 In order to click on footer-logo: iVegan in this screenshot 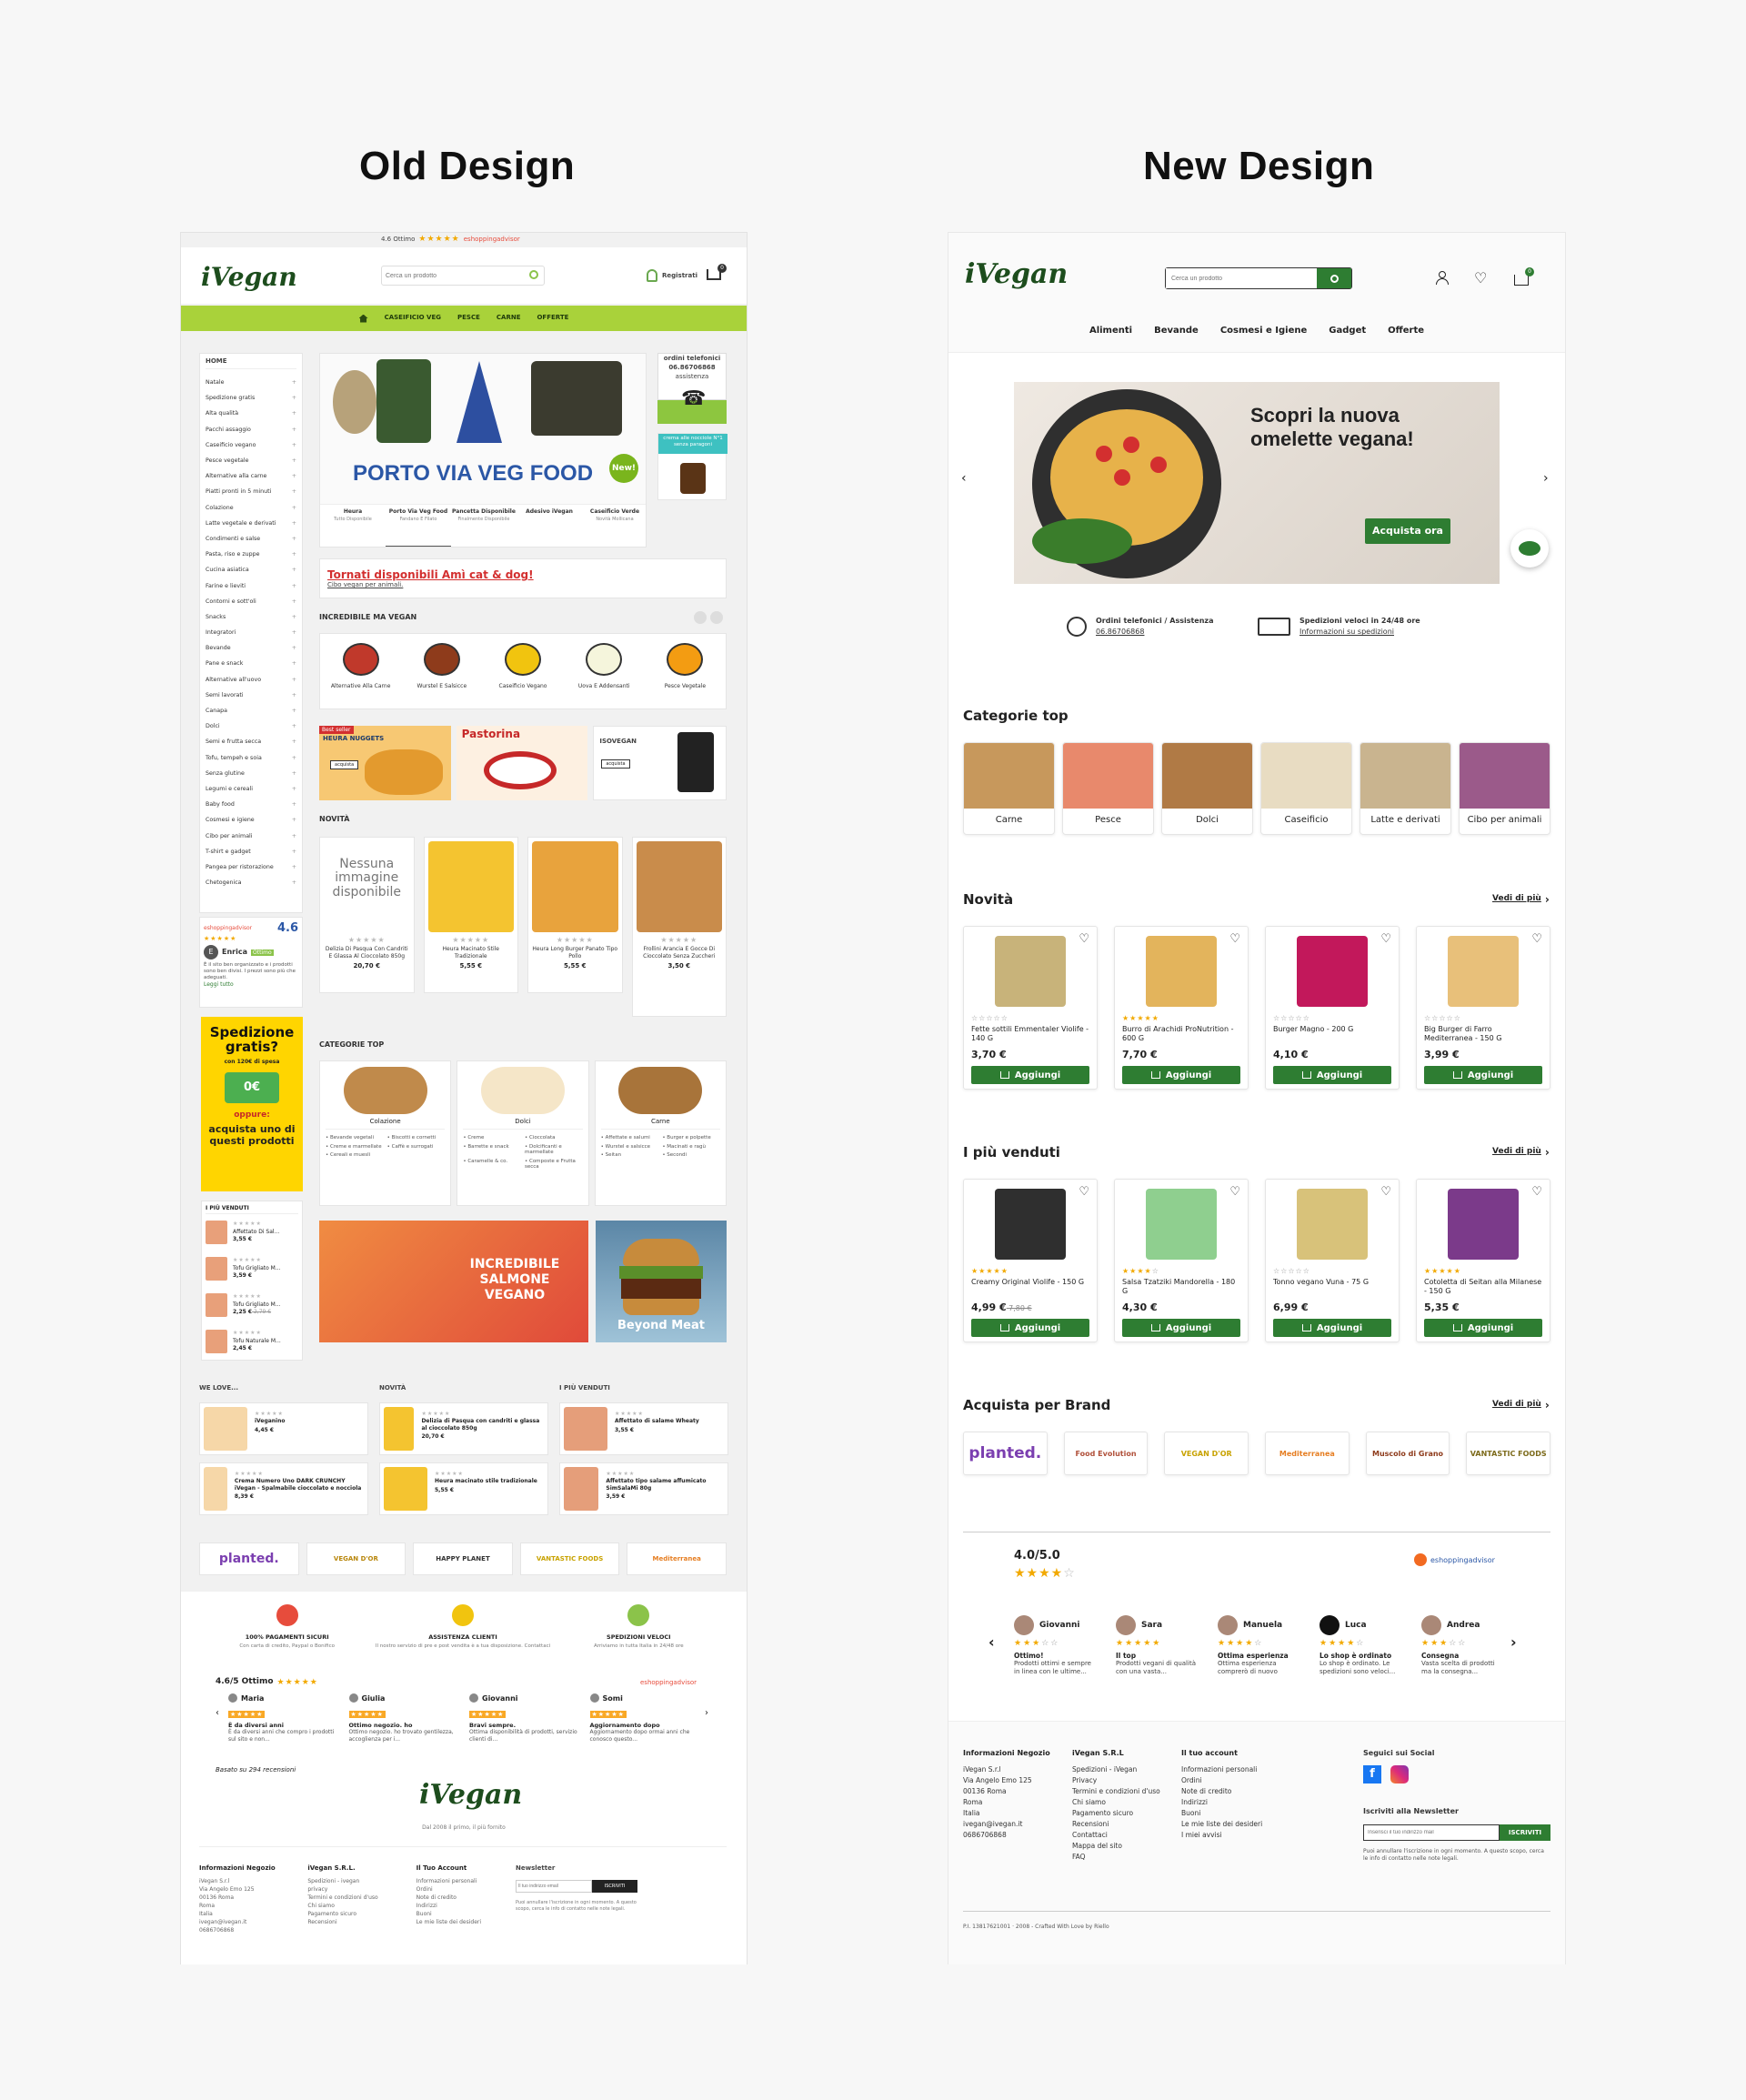, I will do `click(471, 1795)`.